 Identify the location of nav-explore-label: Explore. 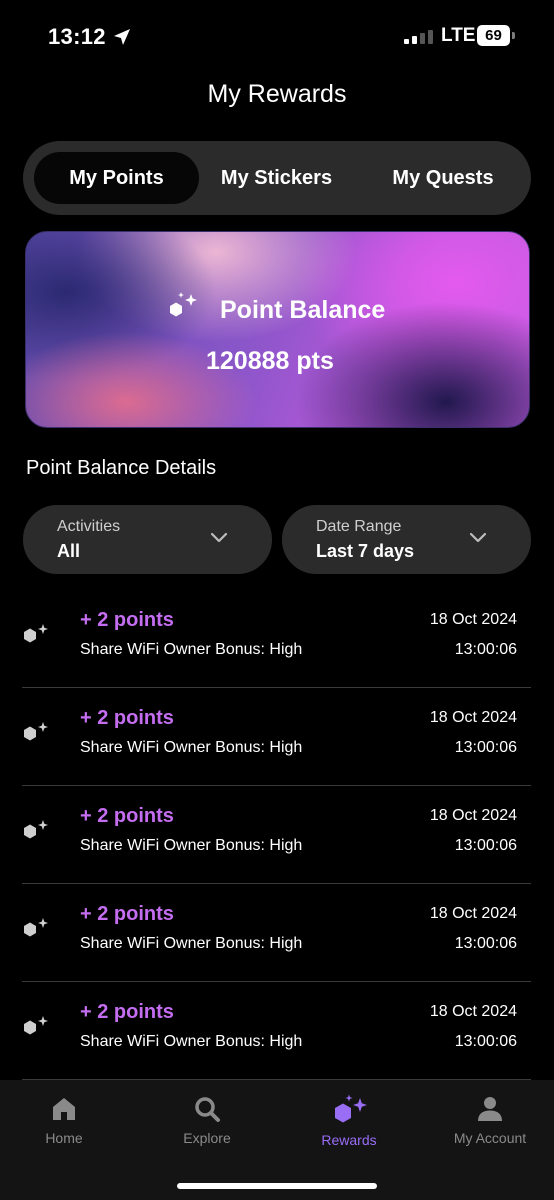
(207, 1138).